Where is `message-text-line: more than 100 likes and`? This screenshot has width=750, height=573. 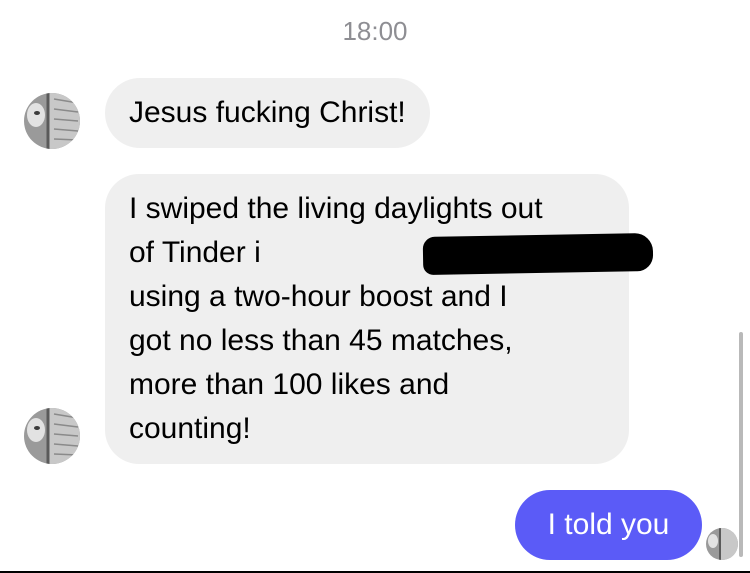 message-text-line: more than 100 likes and is located at coordinates (289, 384).